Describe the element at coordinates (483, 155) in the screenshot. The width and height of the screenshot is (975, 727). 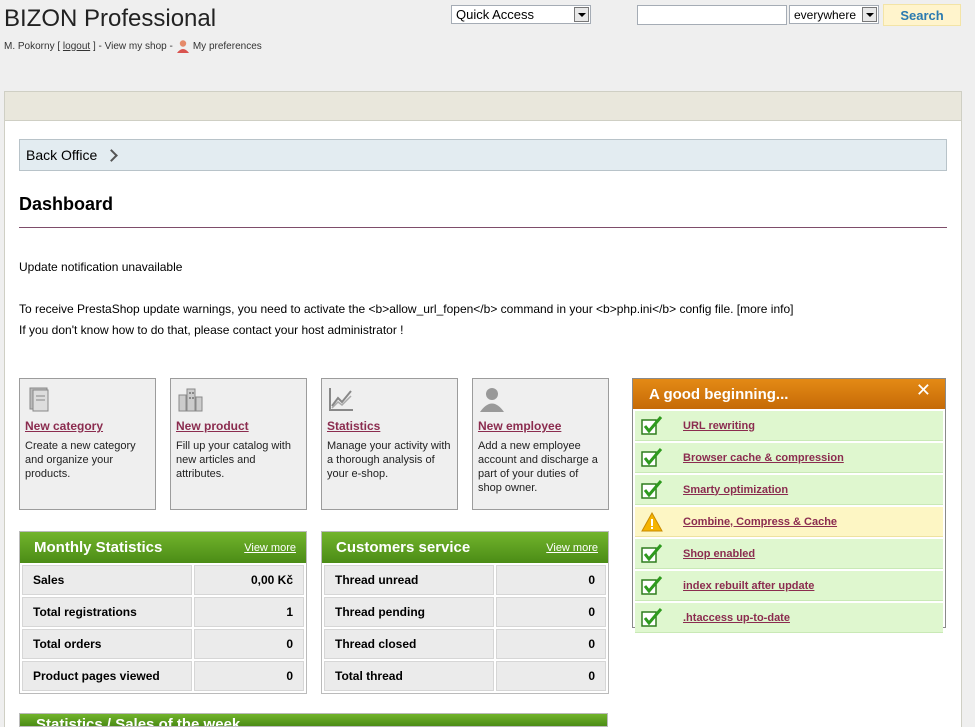
I see `breadcrumb: Back Office` at that location.